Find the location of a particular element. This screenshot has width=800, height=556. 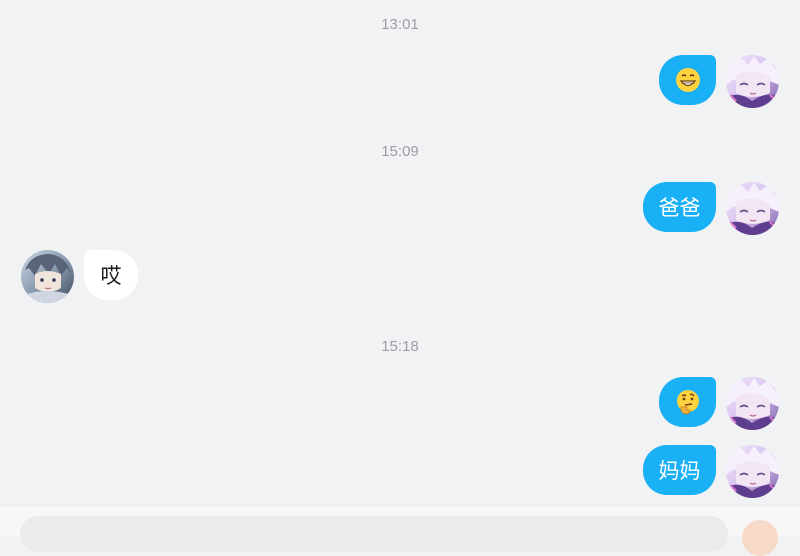

message-input is located at coordinates (374, 534).